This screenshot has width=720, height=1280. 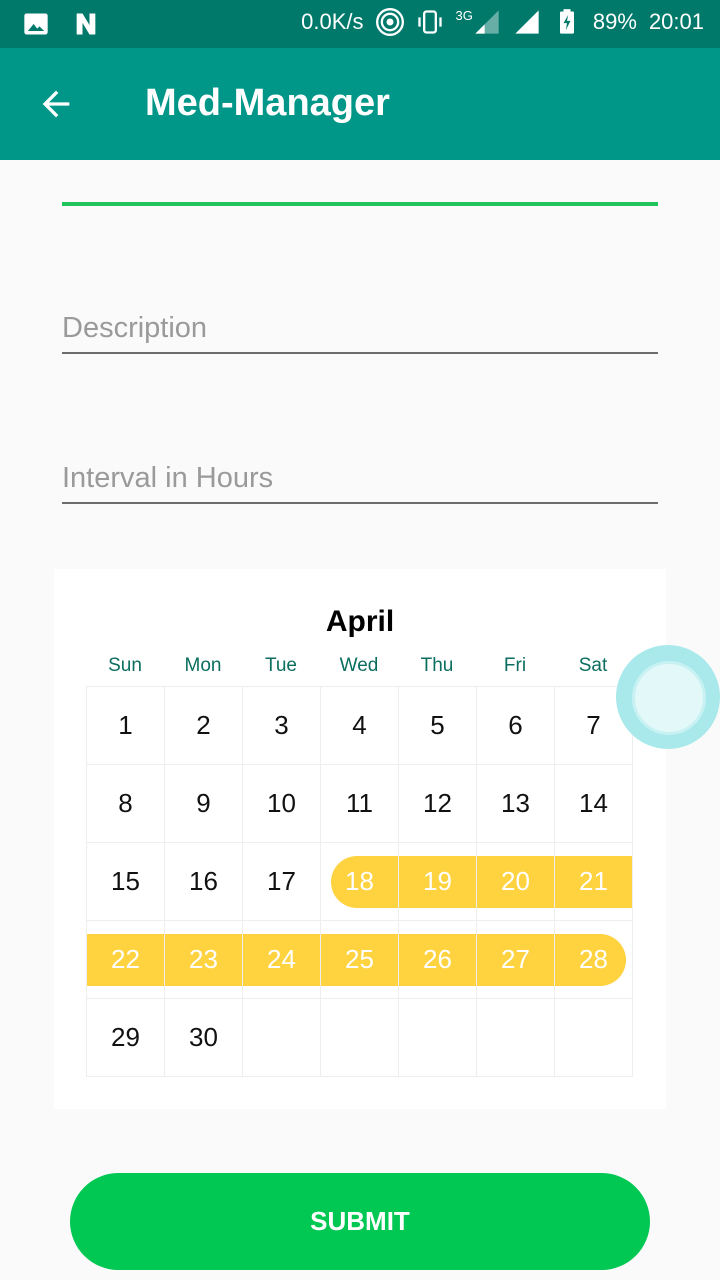 What do you see at coordinates (389, 22) in the screenshot?
I see `hotspot-icon` at bounding box center [389, 22].